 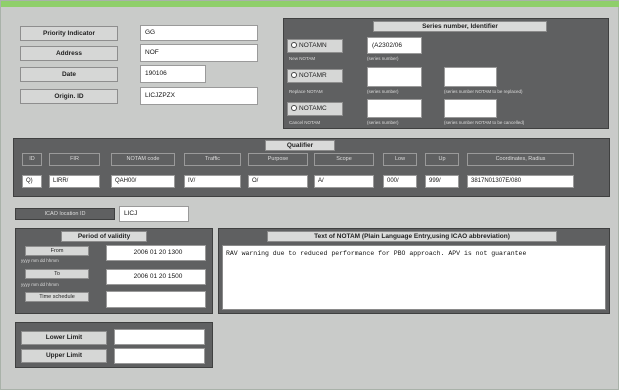 What do you see at coordinates (383, 58) in the screenshot?
I see `notamn-note: (series number)` at bounding box center [383, 58].